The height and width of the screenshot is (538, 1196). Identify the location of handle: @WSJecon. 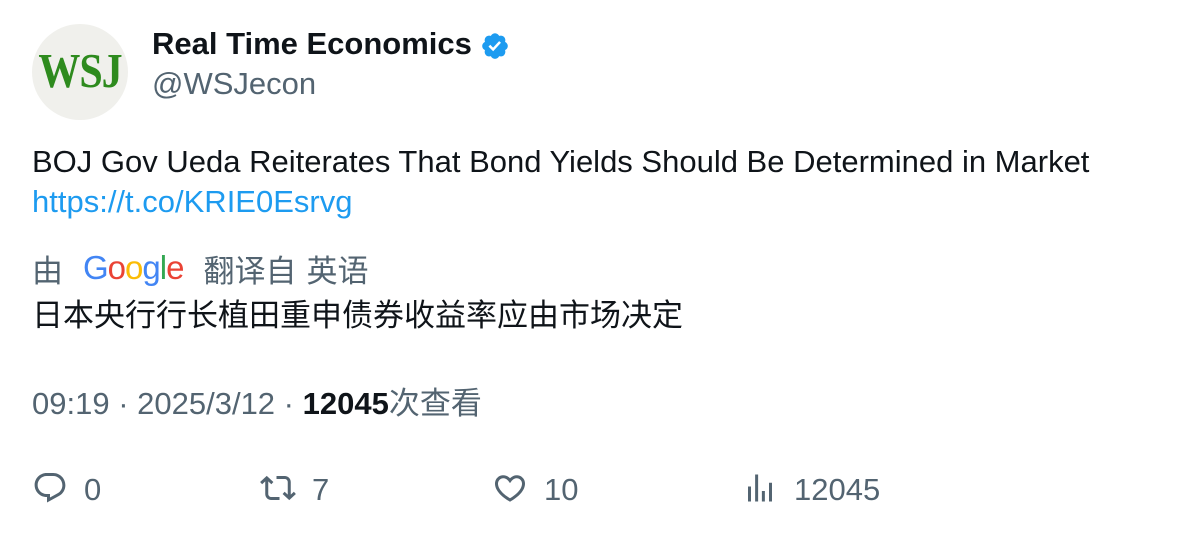
(331, 84).